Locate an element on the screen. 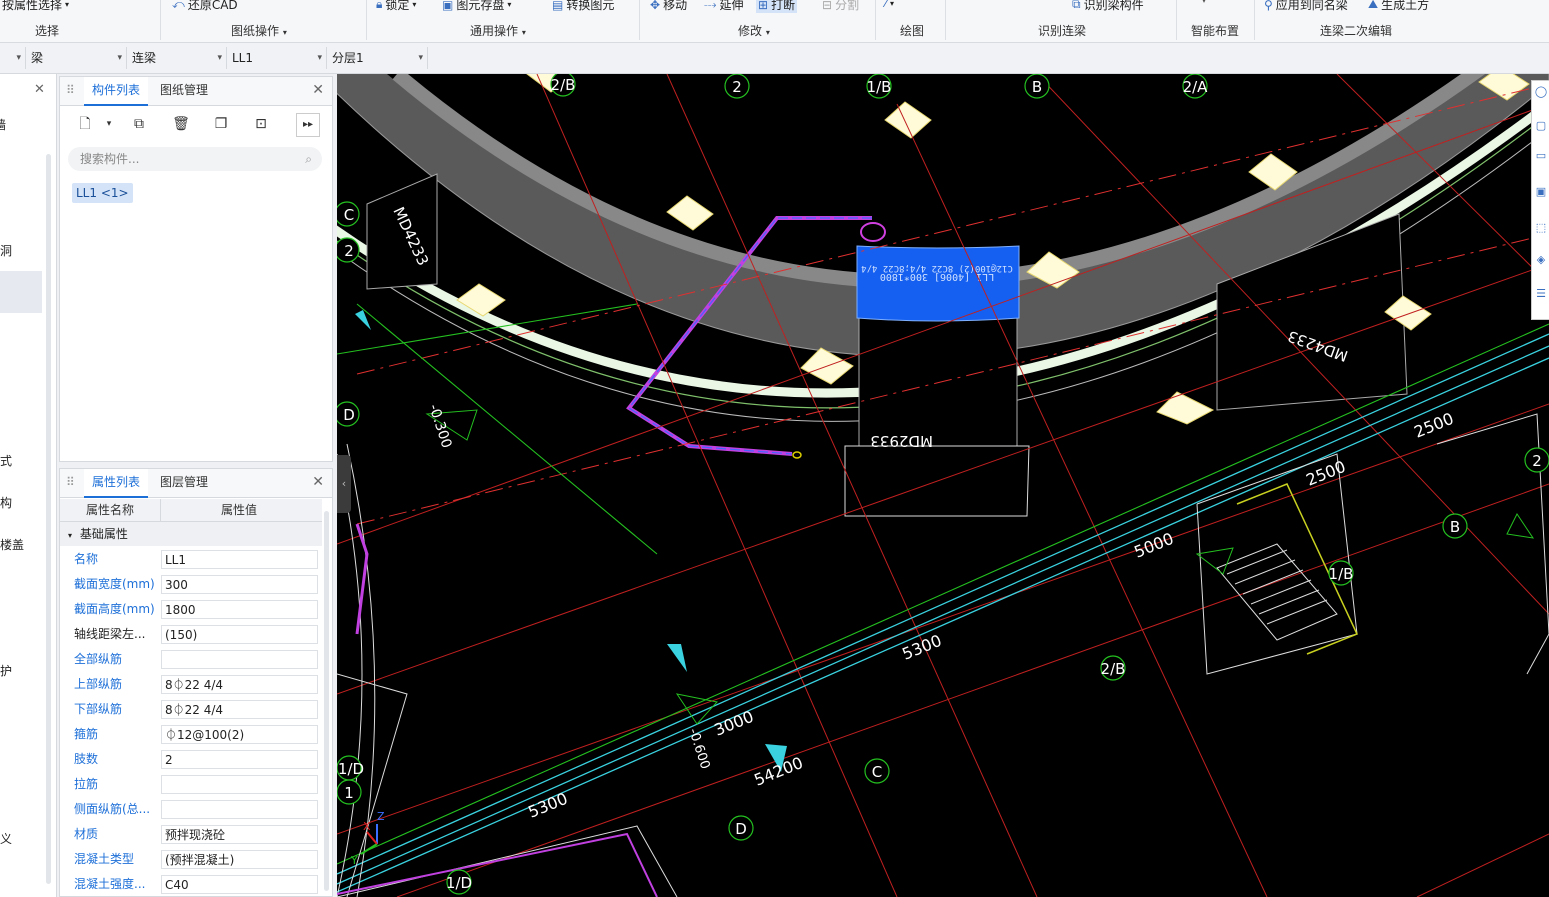 Image resolution: width=1549 pixels, height=897 pixels. property-row: 材质 预拌现浇砼 is located at coordinates (191, 834).